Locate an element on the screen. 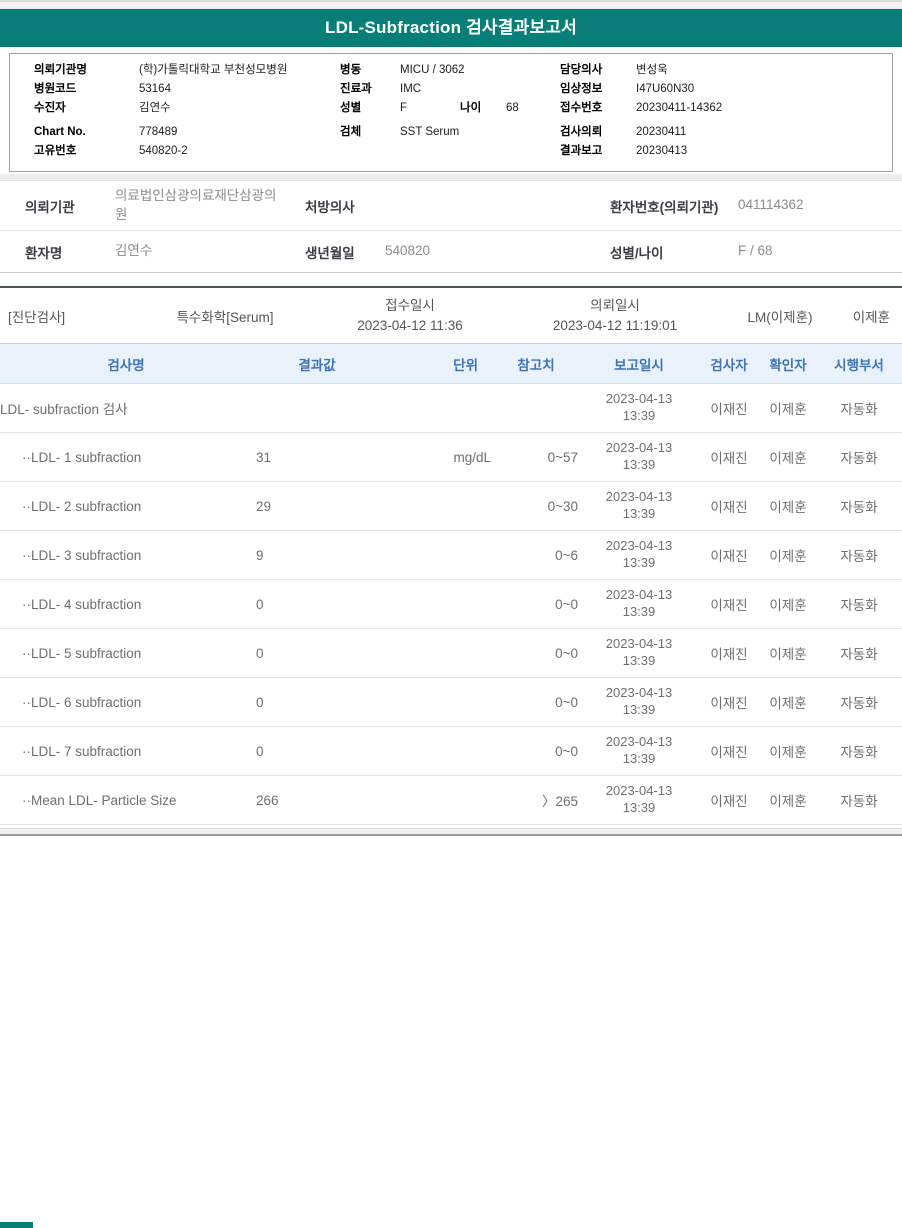  info-row: 검체 SST Serum is located at coordinates (443, 132).